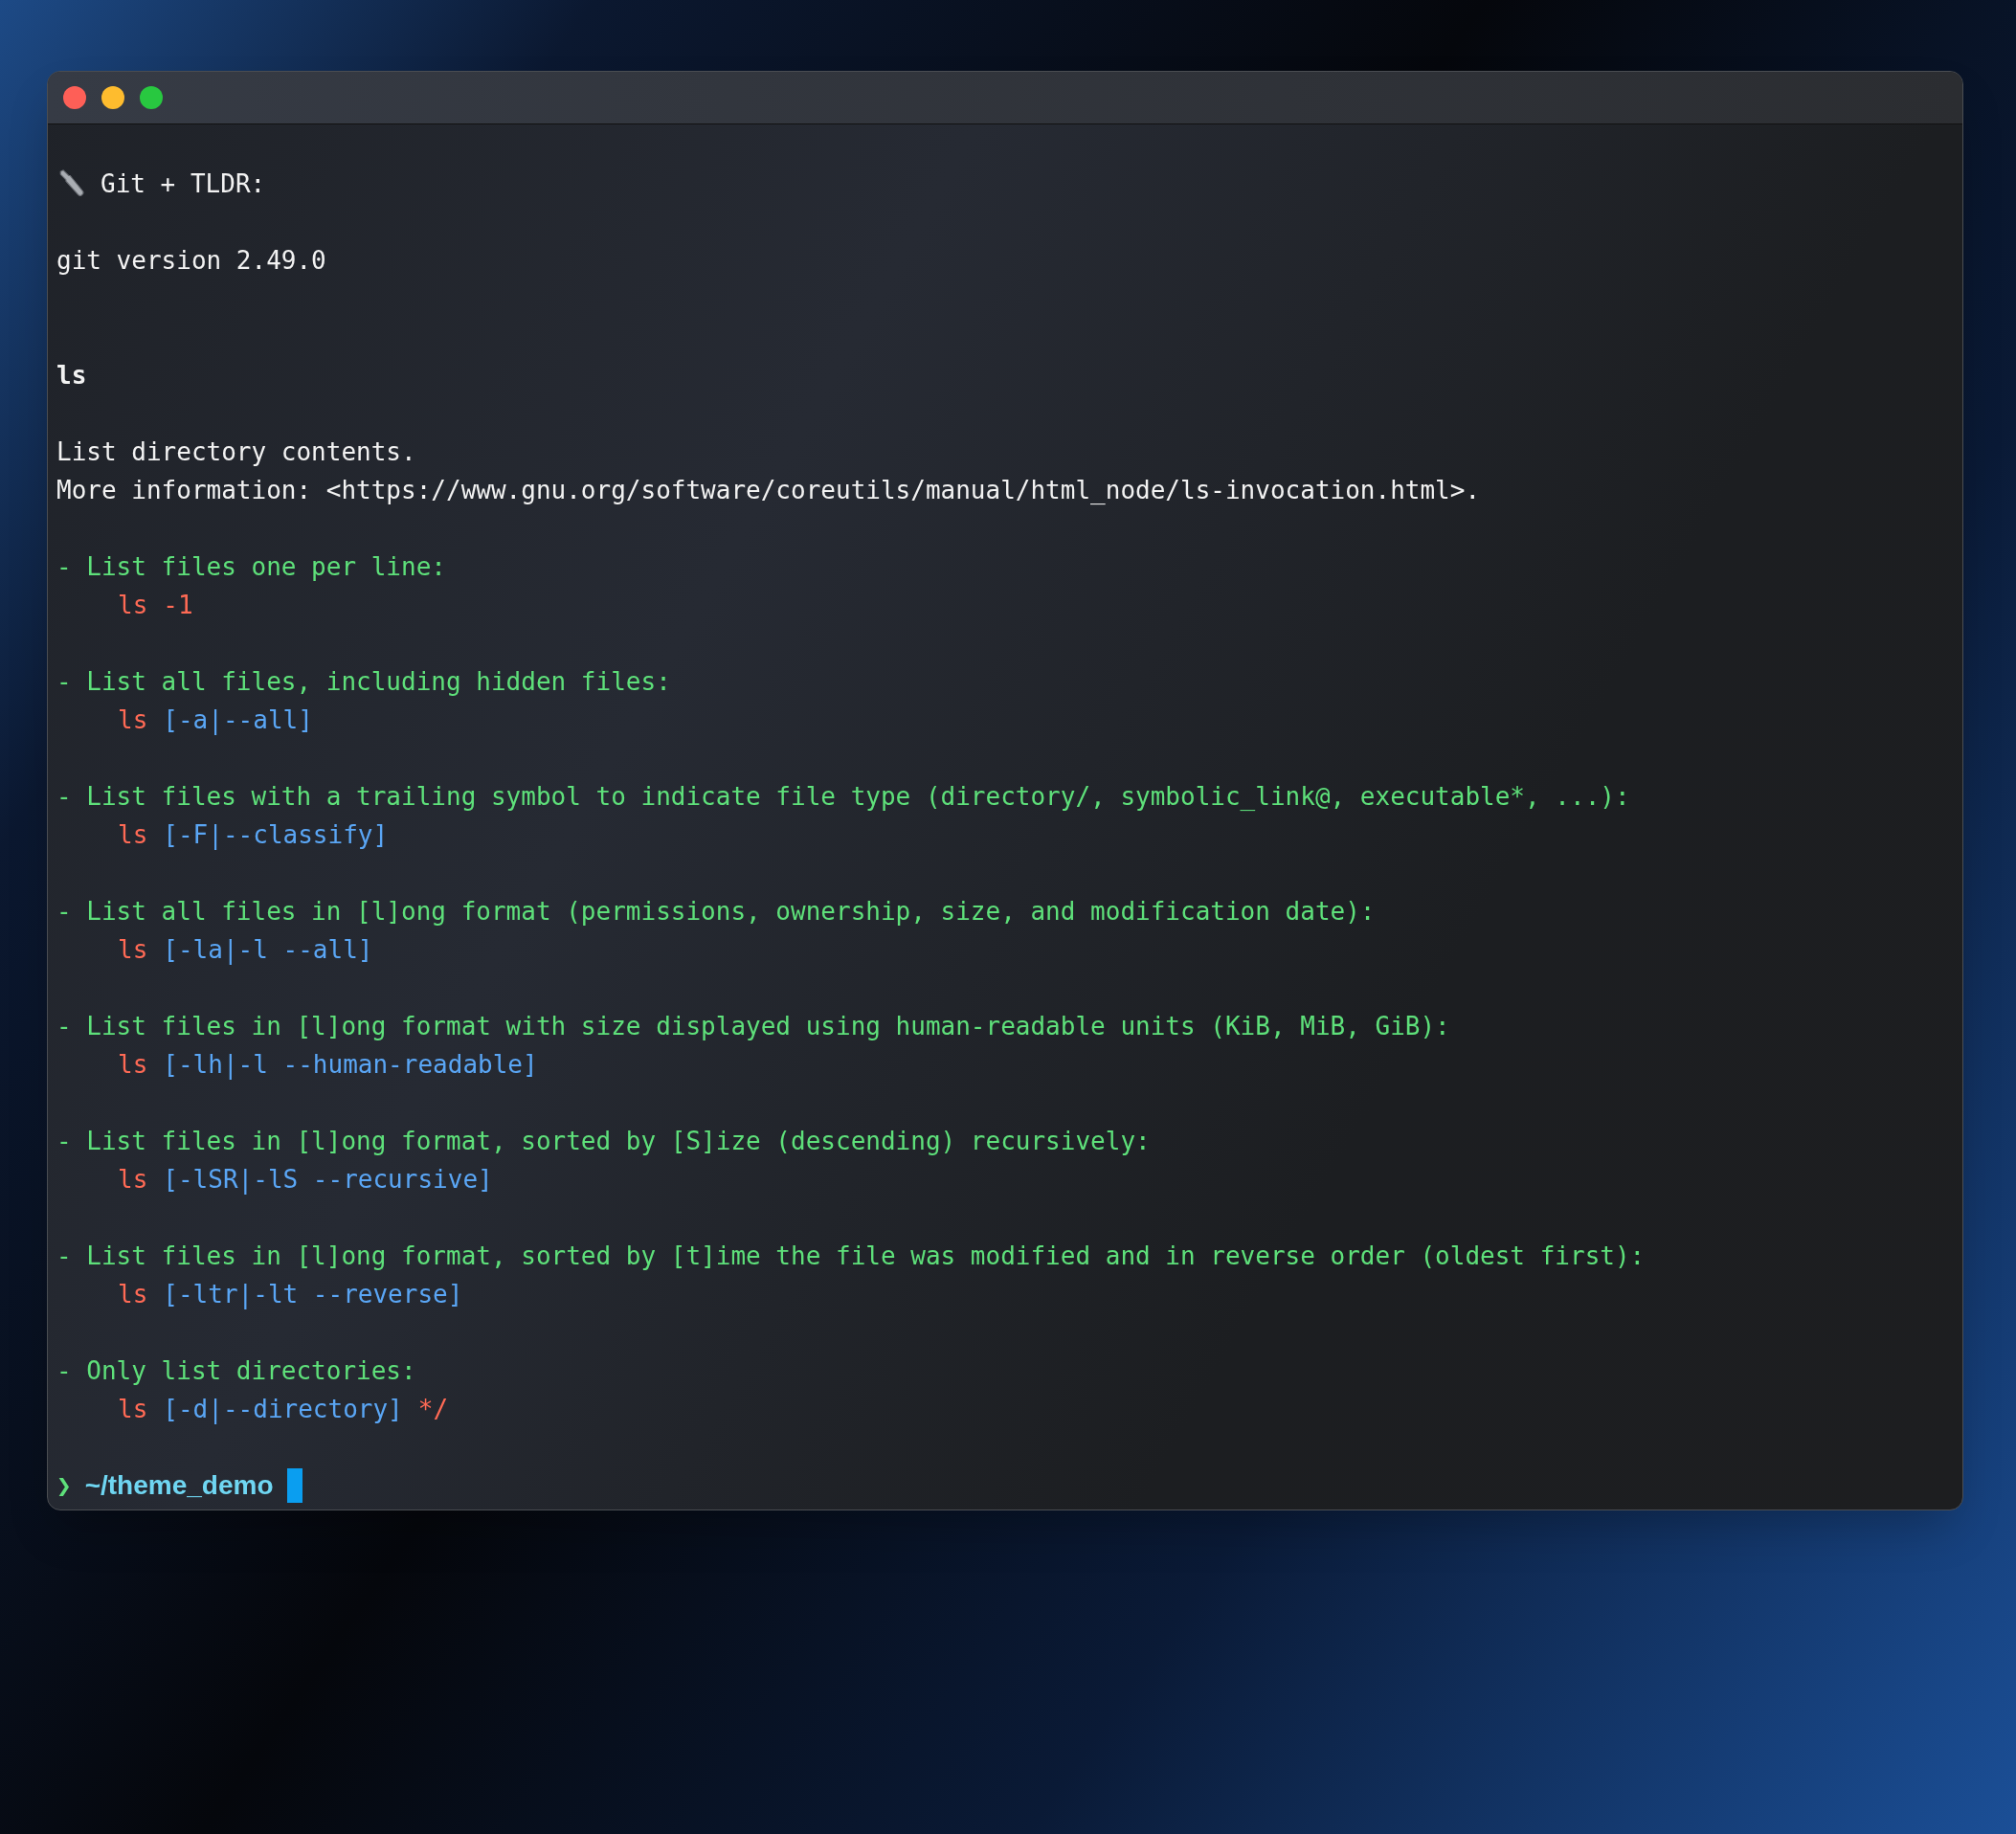  I want to click on example-description: - List all files in [l]ong format (permissions, ownership, size, and modification date):, so click(716, 912).